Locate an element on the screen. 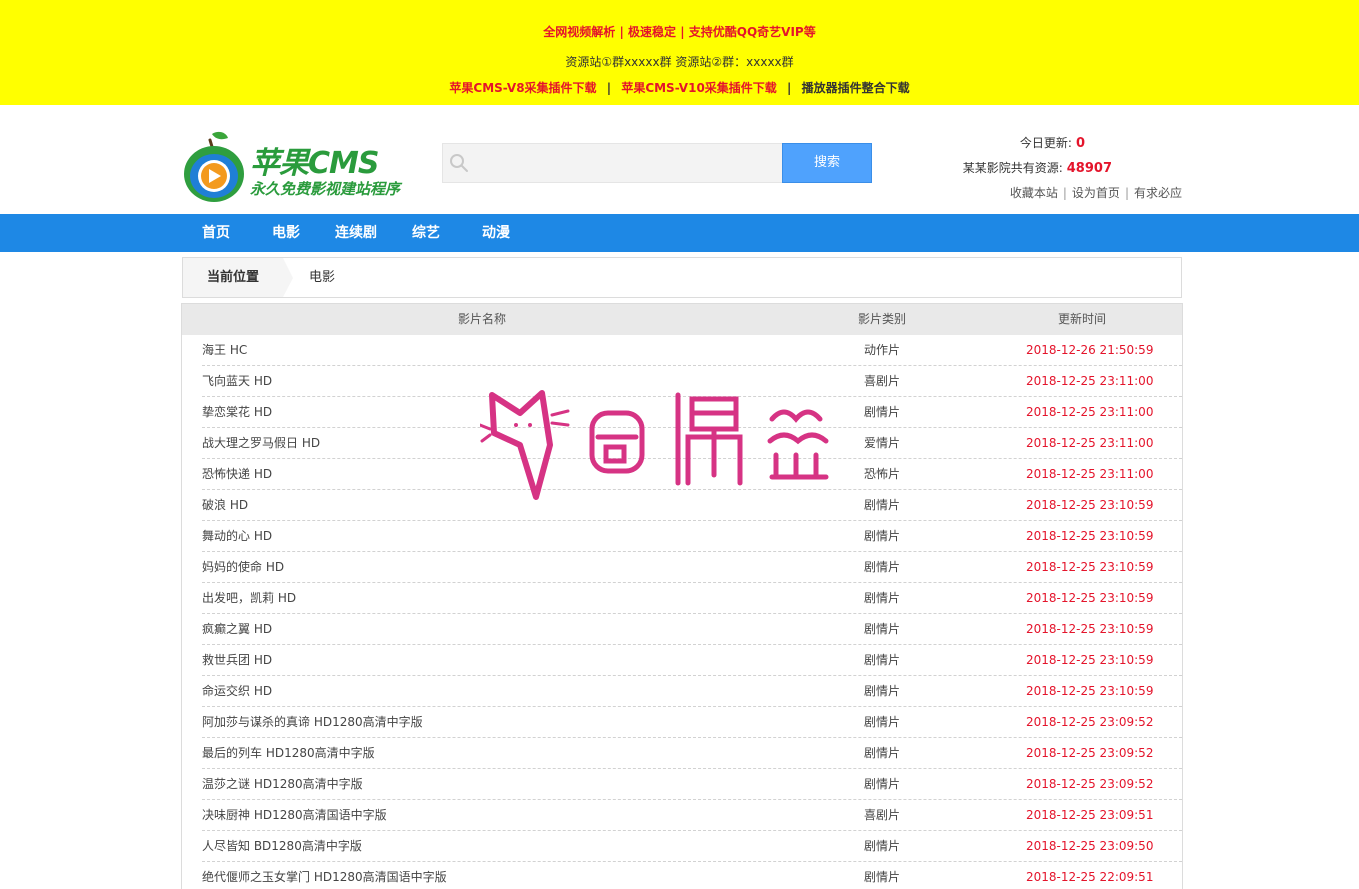  header-category: 影片类别 is located at coordinates (882, 319).